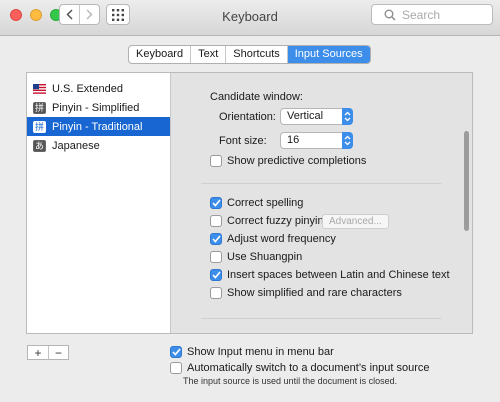 This screenshot has width=500, height=402. I want to click on japanese-icon: あ, so click(39, 145).